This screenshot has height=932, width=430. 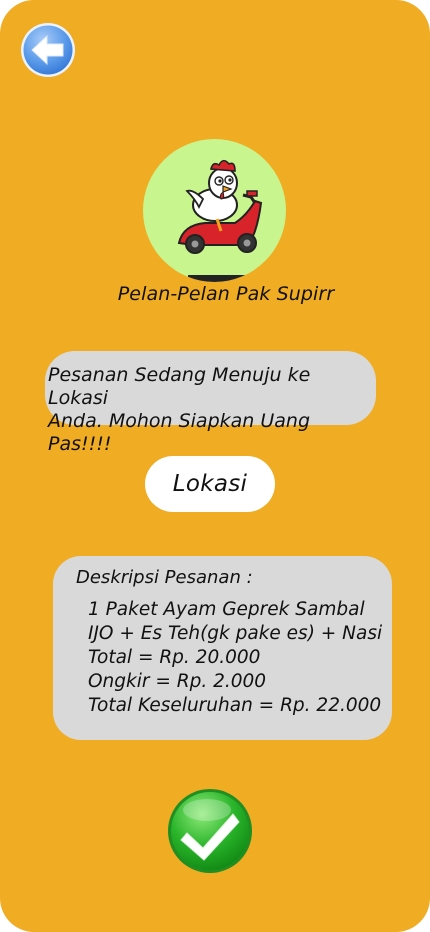 I want to click on store-logo, so click(x=214, y=210).